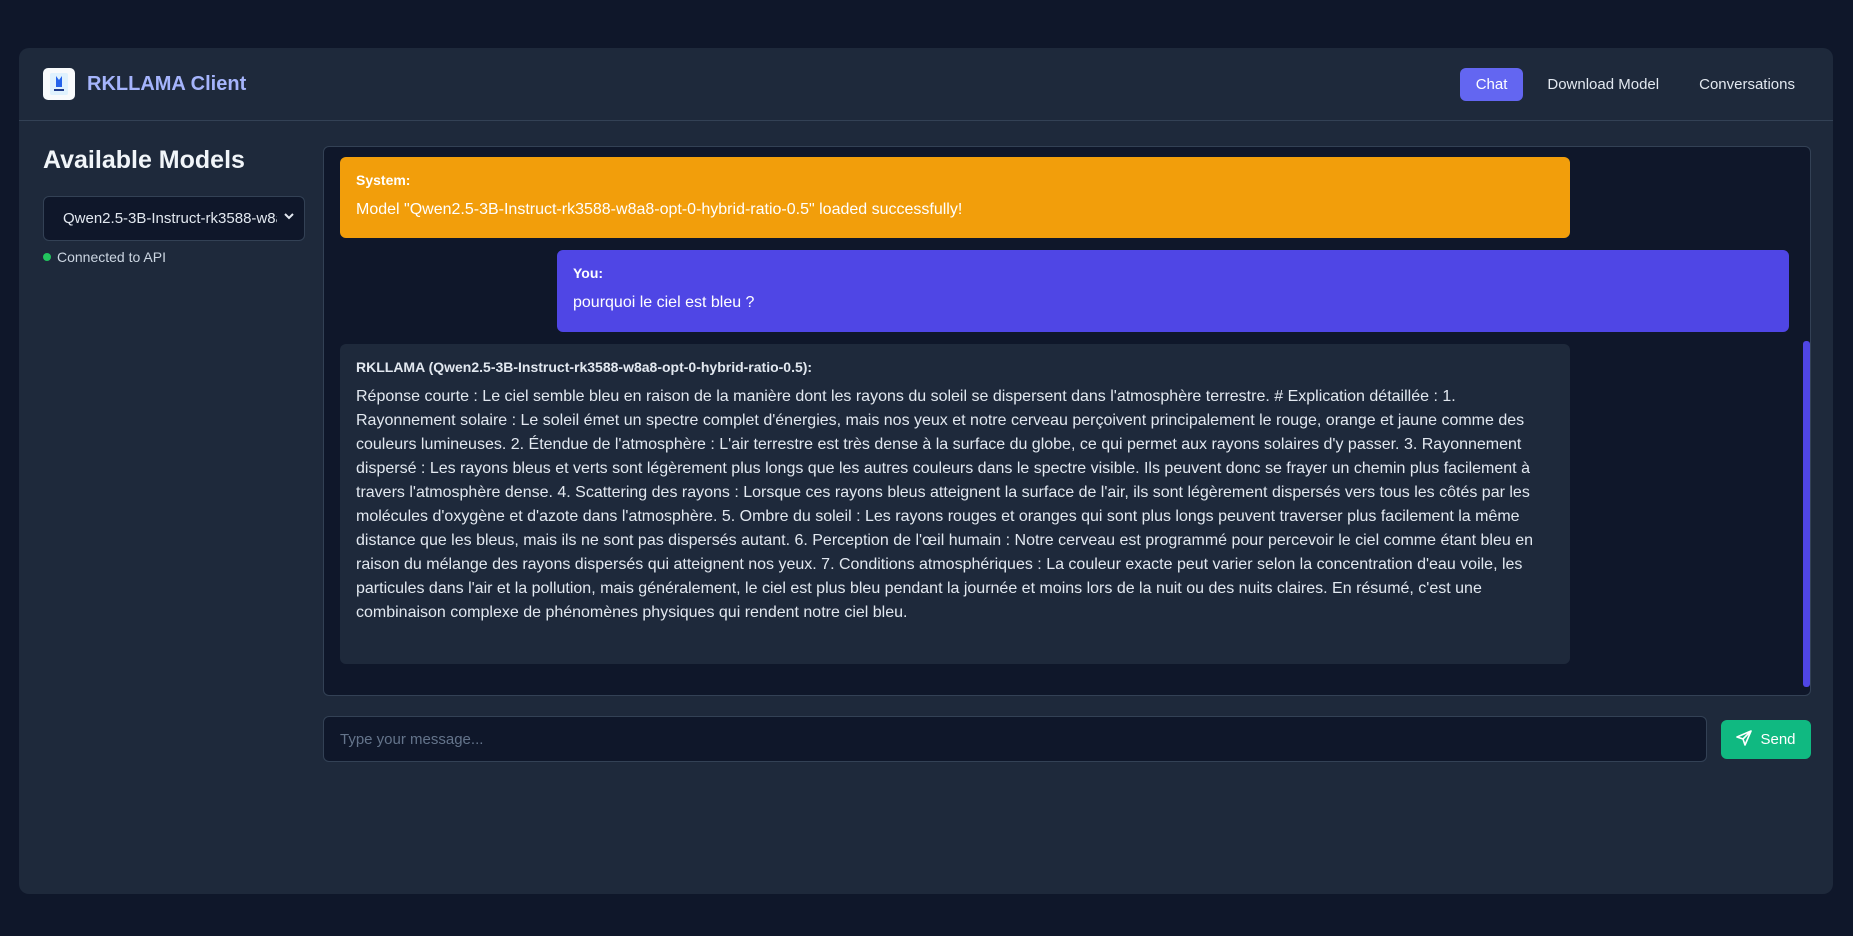 This screenshot has height=936, width=1853. I want to click on app-title: RKLLAMA Client, so click(167, 83).